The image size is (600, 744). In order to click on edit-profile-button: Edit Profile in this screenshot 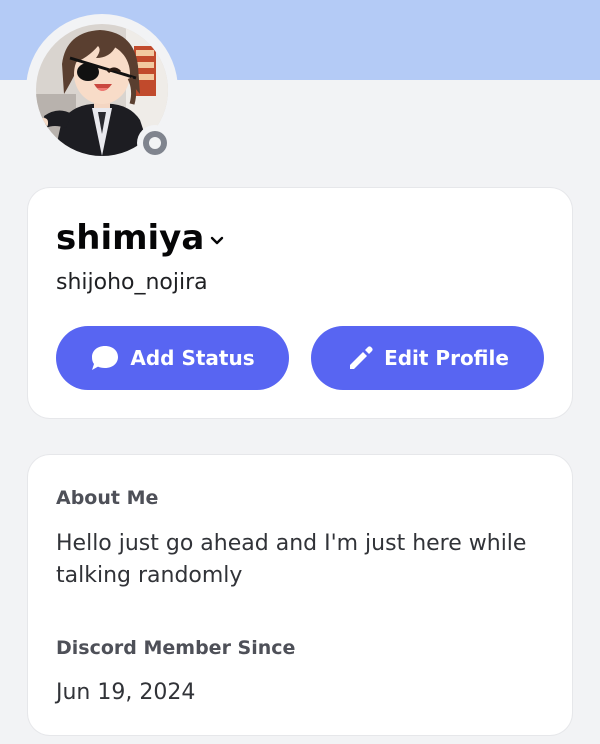, I will do `click(427, 358)`.